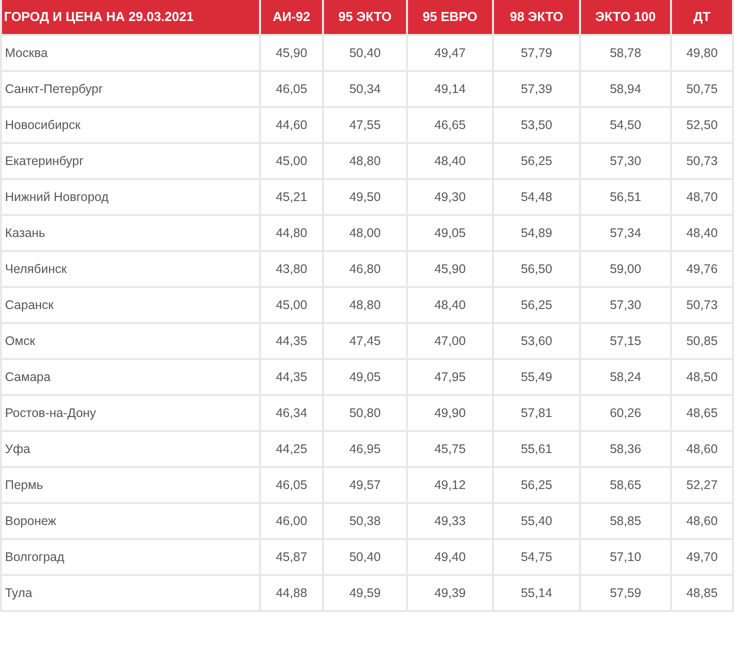  Describe the element at coordinates (536, 377) in the screenshot. I see `price-cell: 55,49` at that location.